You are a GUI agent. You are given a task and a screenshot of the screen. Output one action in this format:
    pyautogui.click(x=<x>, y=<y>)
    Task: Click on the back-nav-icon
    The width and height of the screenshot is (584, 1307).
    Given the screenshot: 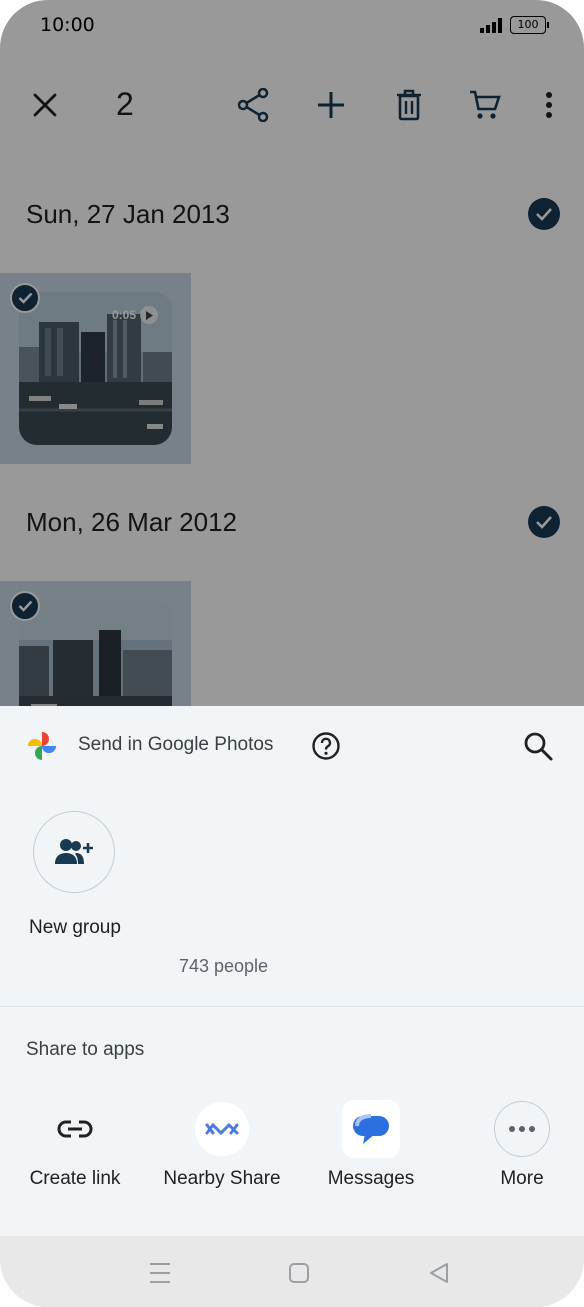 What is the action you would take?
    pyautogui.click(x=439, y=1273)
    